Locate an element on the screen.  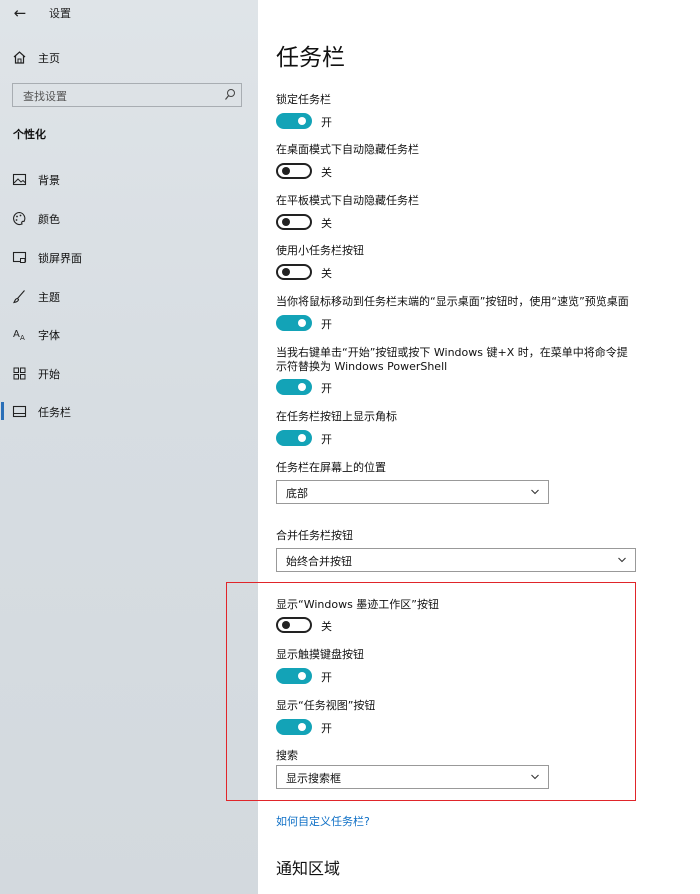
notification-area-heading: 通知区域 is located at coordinates (308, 868).